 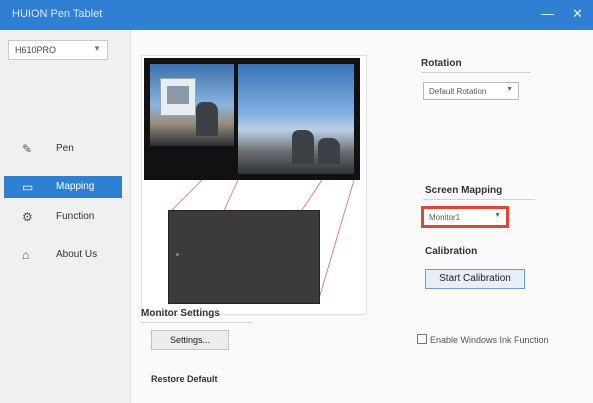 What do you see at coordinates (75, 216) in the screenshot?
I see `sidebar-item-label: Function` at bounding box center [75, 216].